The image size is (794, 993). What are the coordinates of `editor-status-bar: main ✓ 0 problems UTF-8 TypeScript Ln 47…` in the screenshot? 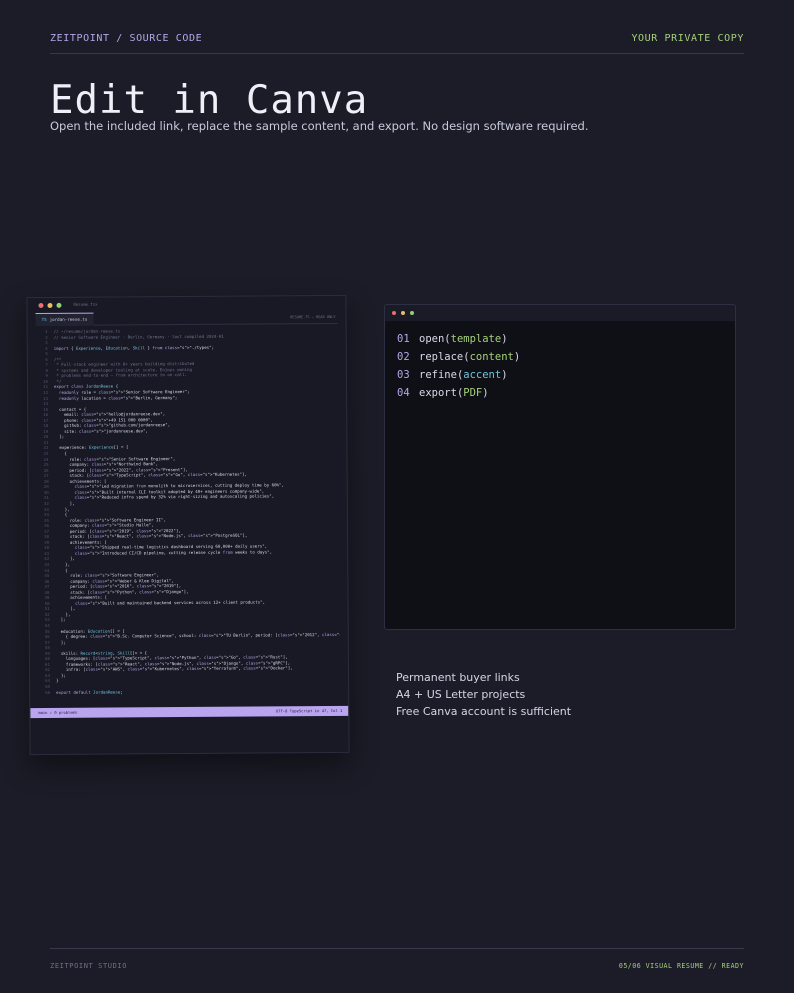 It's located at (189, 712).